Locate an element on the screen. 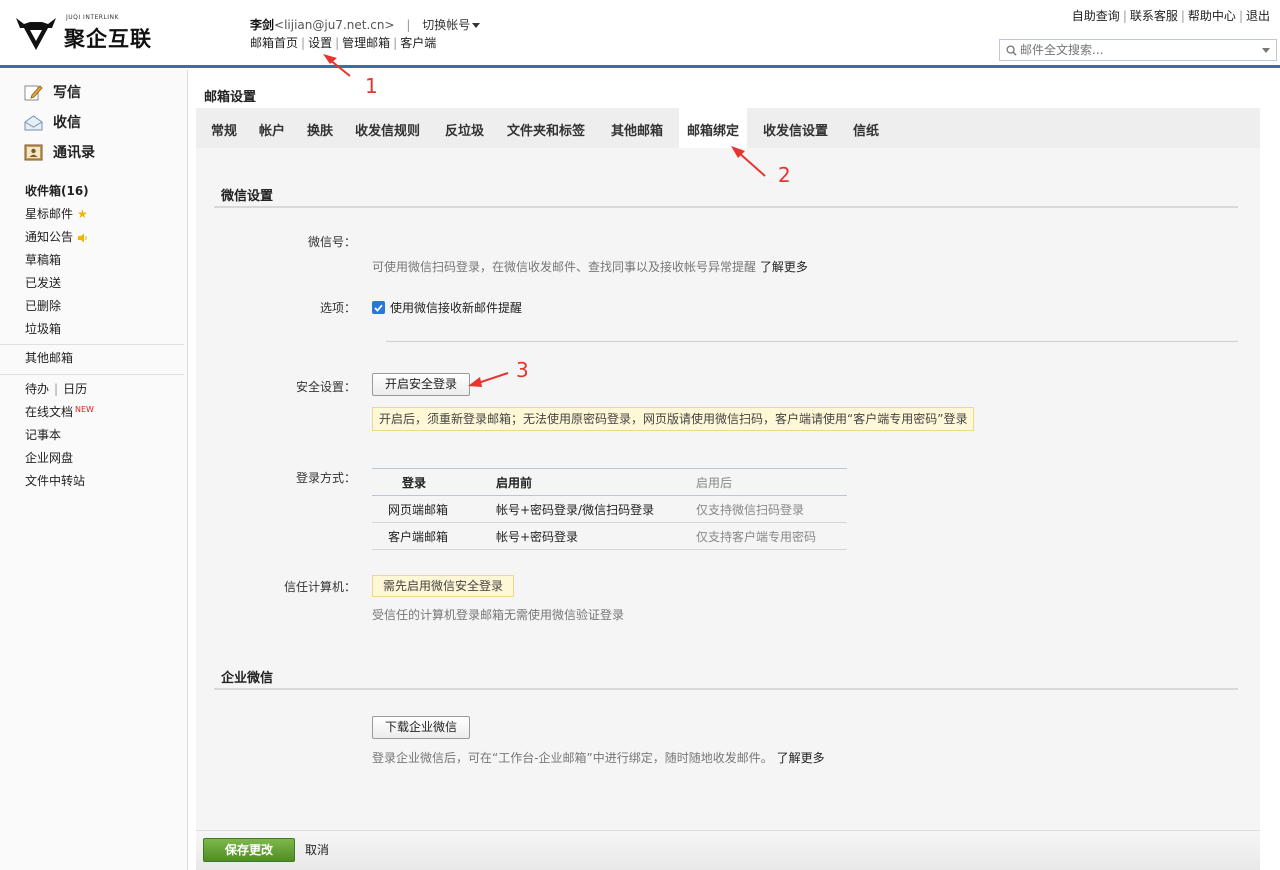 The image size is (1280, 870). tab-mail-rules: 收发信规则 is located at coordinates (387, 128).